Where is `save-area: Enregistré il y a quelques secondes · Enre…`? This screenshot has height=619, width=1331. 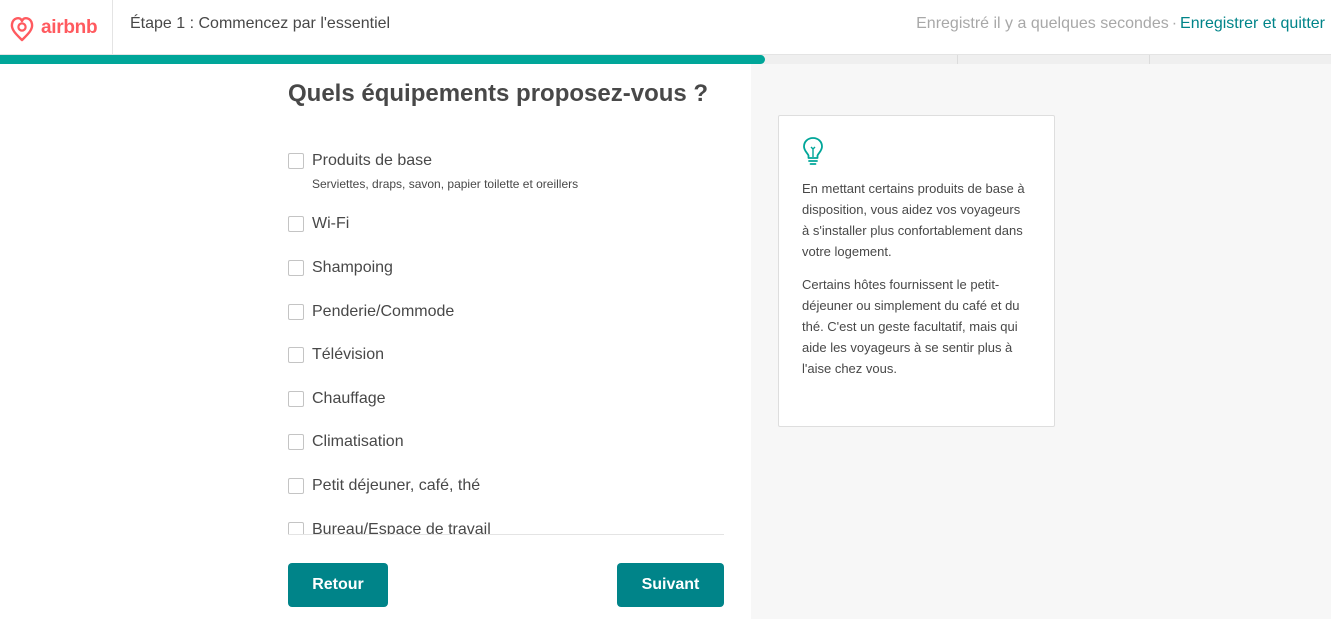
save-area: Enregistré il y a quelques secondes · Enre… is located at coordinates (1120, 24).